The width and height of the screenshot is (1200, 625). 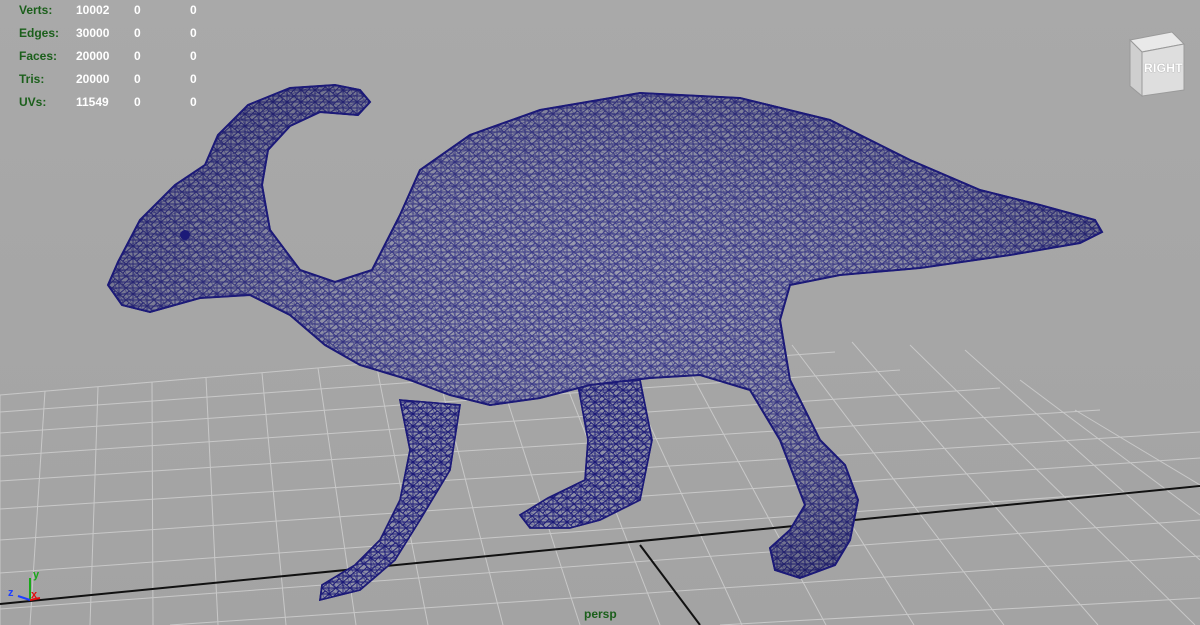 What do you see at coordinates (33, 102) in the screenshot?
I see `hud-label: UVs:` at bounding box center [33, 102].